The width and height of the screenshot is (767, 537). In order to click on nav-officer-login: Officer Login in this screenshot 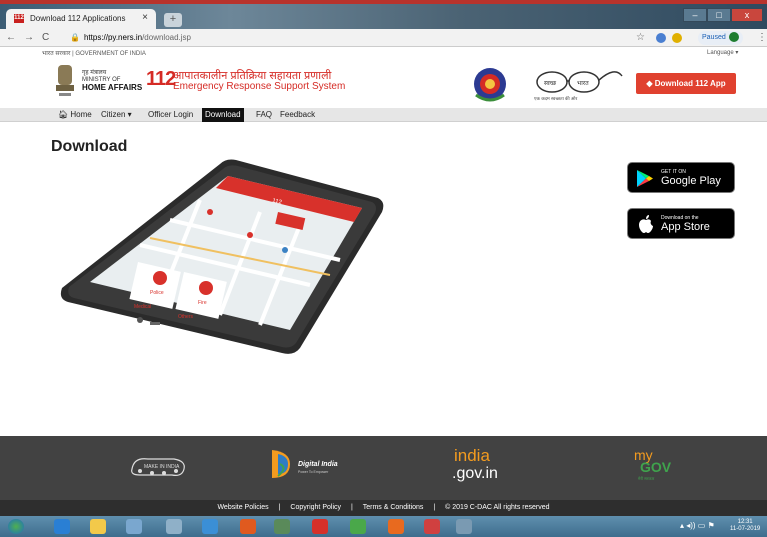, I will do `click(170, 115)`.